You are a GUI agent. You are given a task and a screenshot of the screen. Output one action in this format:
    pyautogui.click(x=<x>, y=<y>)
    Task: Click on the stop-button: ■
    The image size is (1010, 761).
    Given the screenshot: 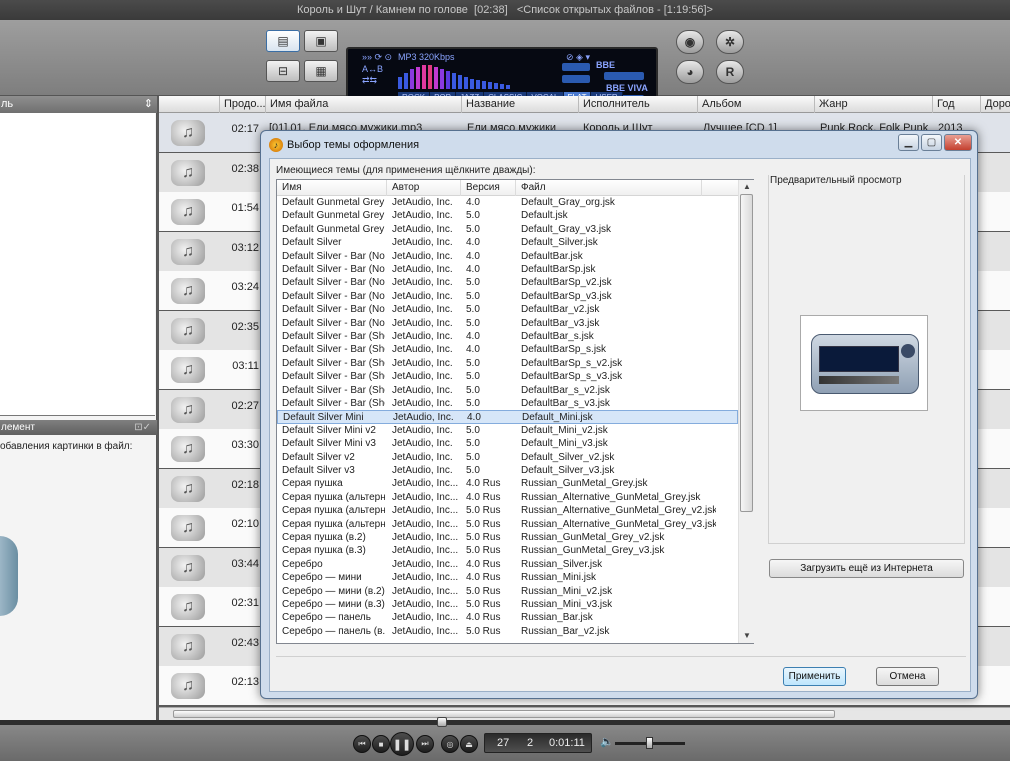 What is the action you would take?
    pyautogui.click(x=381, y=744)
    